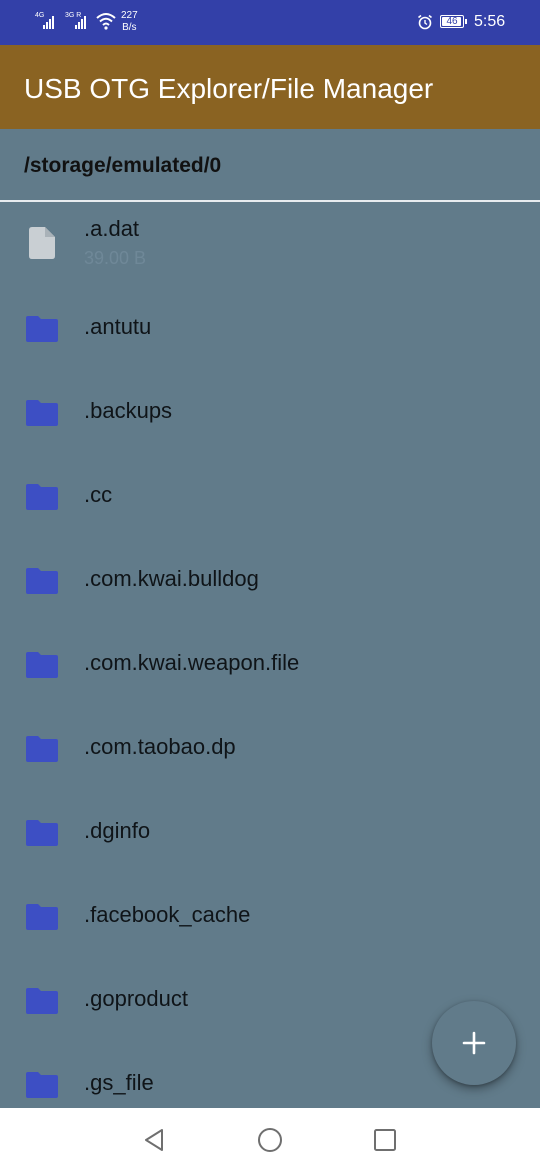  Describe the element at coordinates (270, 412) in the screenshot. I see `list-item: .backups` at that location.